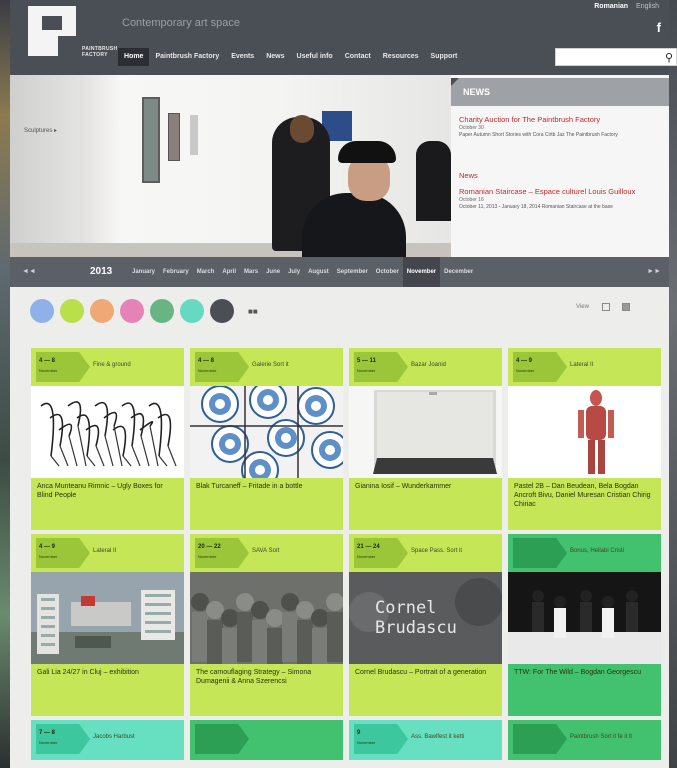  What do you see at coordinates (421, 272) in the screenshot?
I see `month-november: November` at bounding box center [421, 272].